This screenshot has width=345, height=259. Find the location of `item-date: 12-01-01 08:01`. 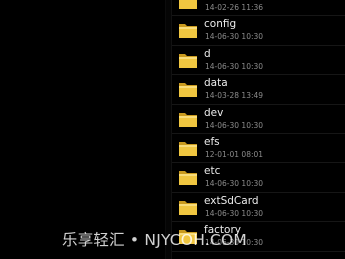

item-date: 12-01-01 08:01 is located at coordinates (234, 154).